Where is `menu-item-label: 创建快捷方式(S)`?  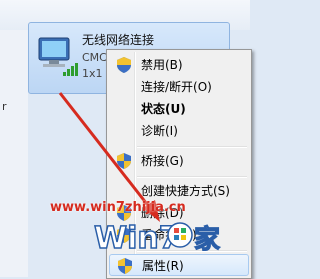
menu-item-label: 创建快捷方式(S) is located at coordinates (185, 191).